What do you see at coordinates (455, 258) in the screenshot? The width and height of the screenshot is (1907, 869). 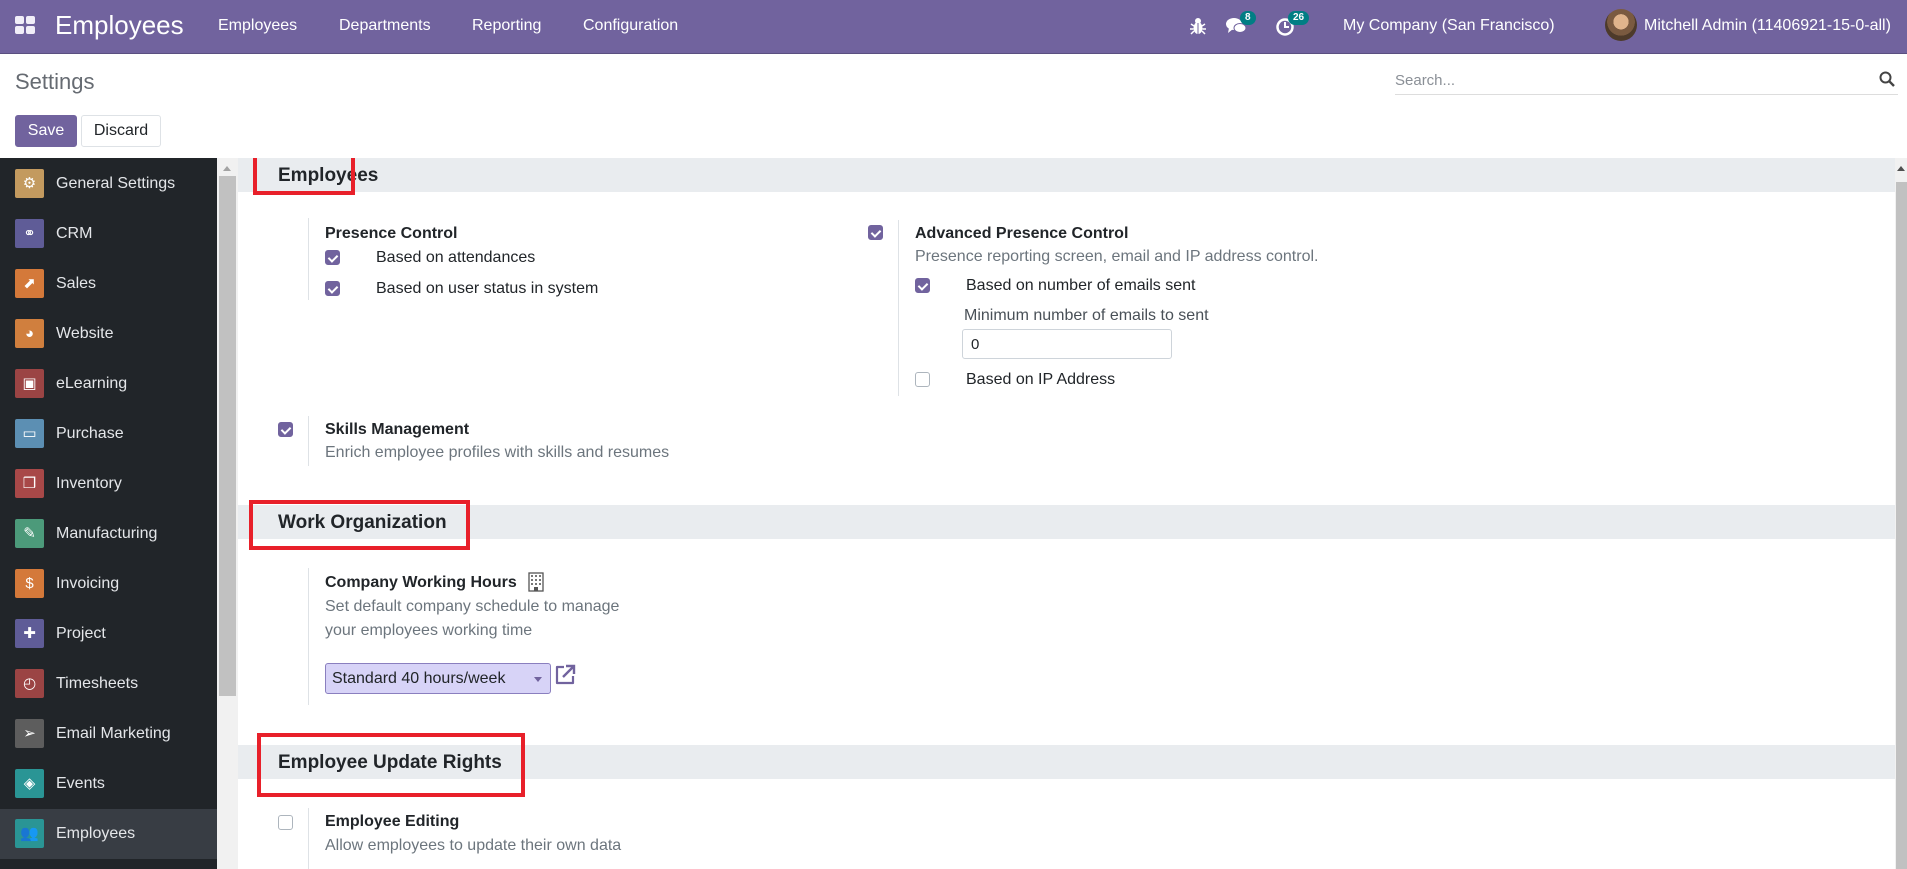 I see `attendances-label: Based on attendances` at bounding box center [455, 258].